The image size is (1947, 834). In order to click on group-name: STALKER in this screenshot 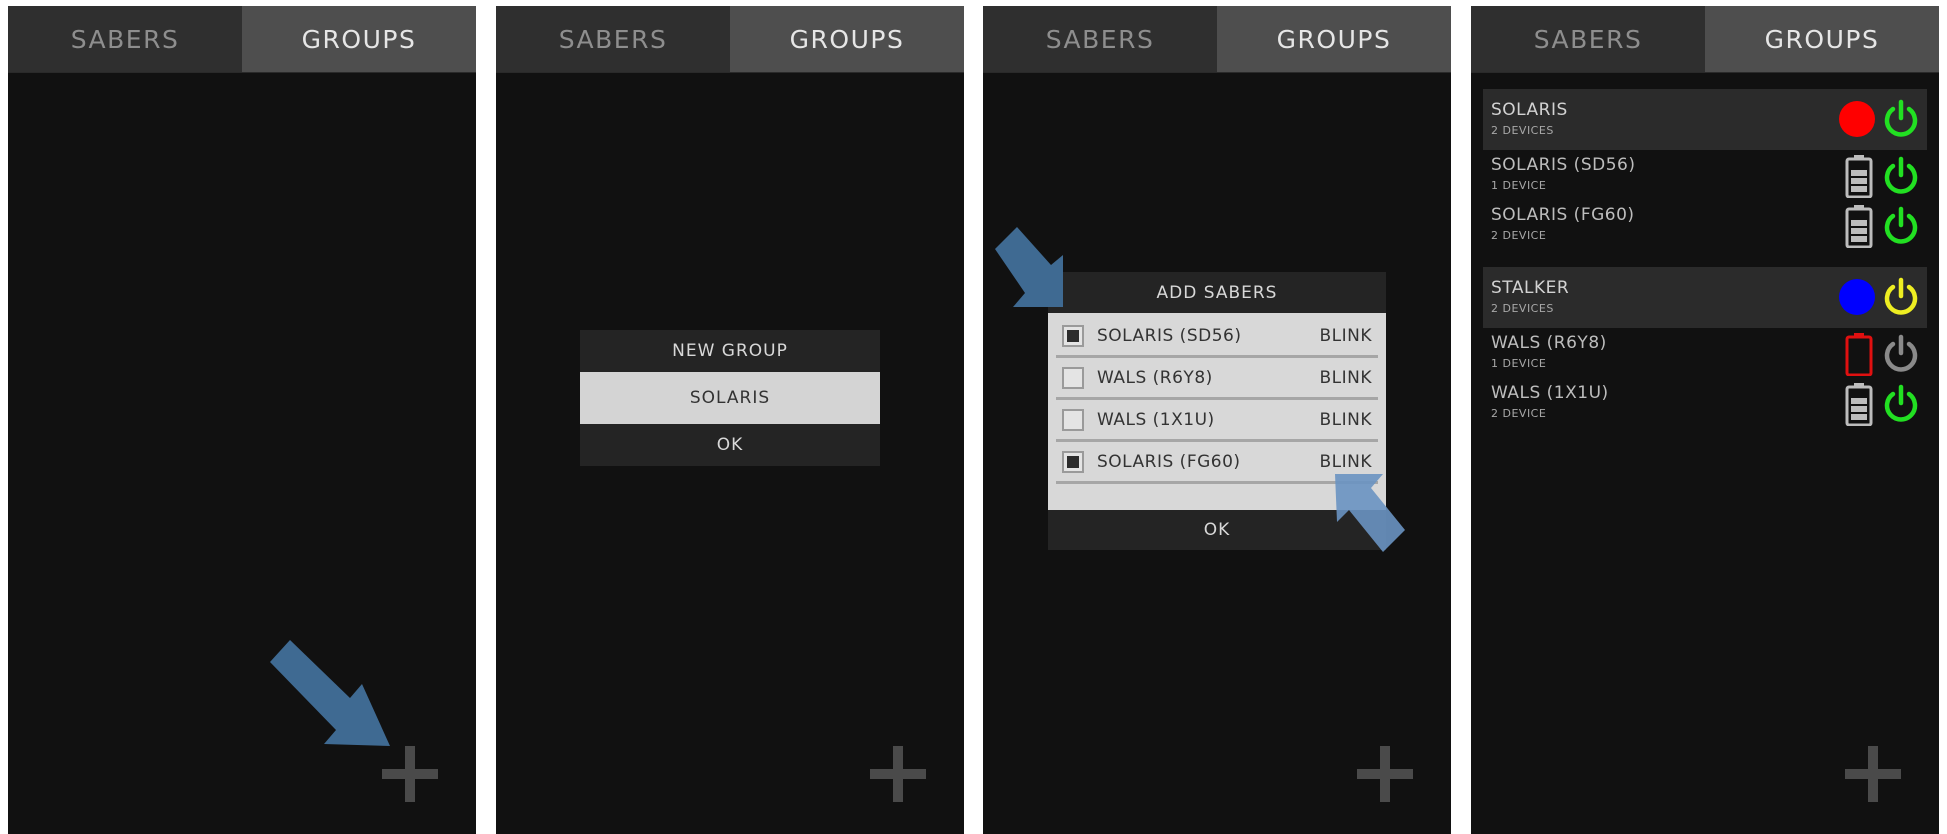, I will do `click(1530, 288)`.